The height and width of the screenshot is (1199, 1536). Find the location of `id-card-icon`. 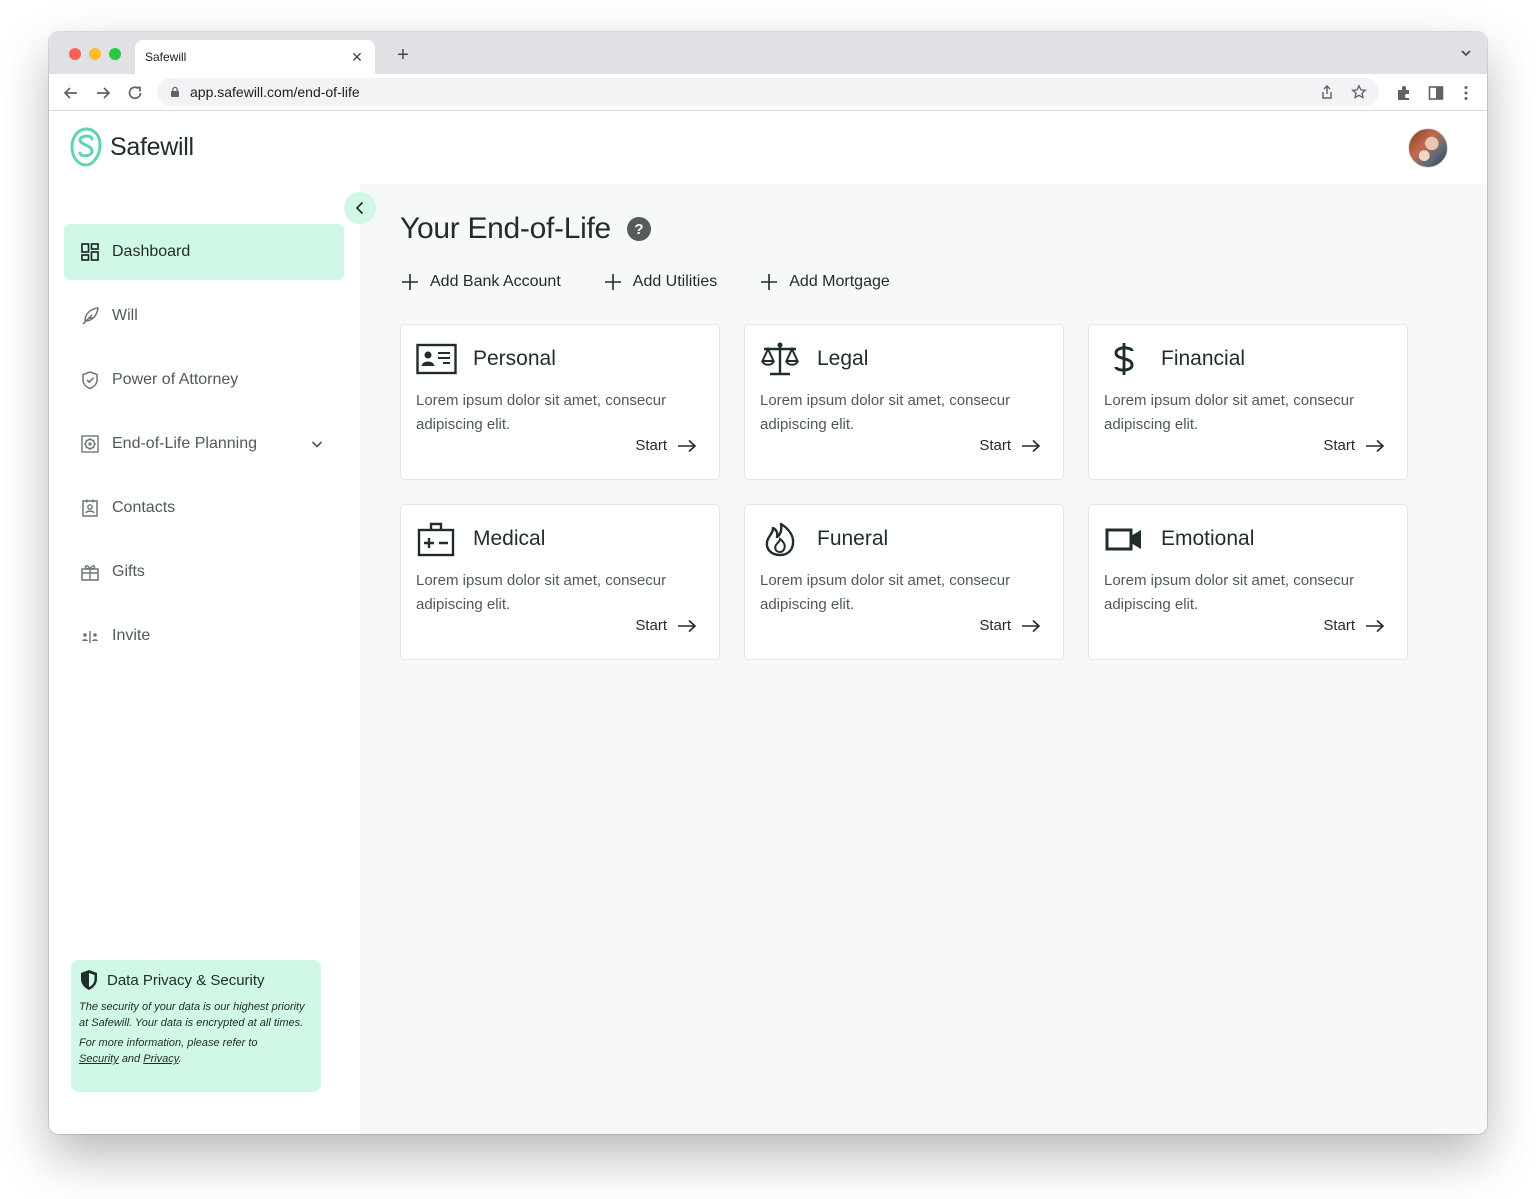

id-card-icon is located at coordinates (436, 359).